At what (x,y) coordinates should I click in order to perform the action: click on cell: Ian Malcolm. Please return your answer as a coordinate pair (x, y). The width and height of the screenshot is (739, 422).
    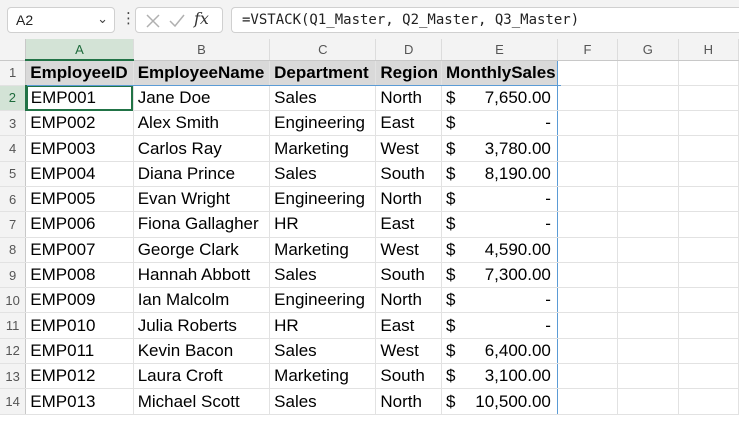
    Looking at the image, I should click on (202, 300).